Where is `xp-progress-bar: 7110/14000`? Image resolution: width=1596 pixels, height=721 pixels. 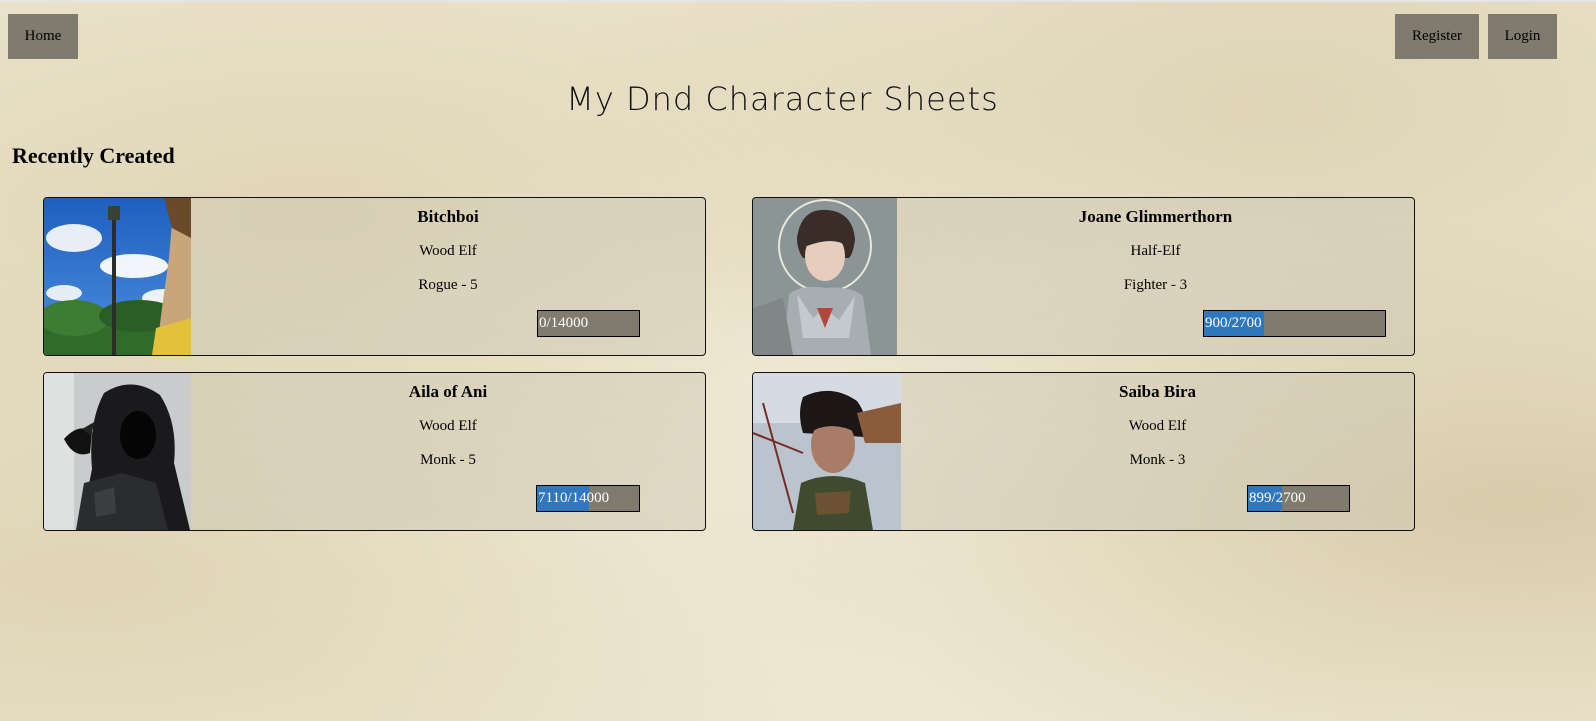
xp-progress-bar: 7110/14000 is located at coordinates (588, 498).